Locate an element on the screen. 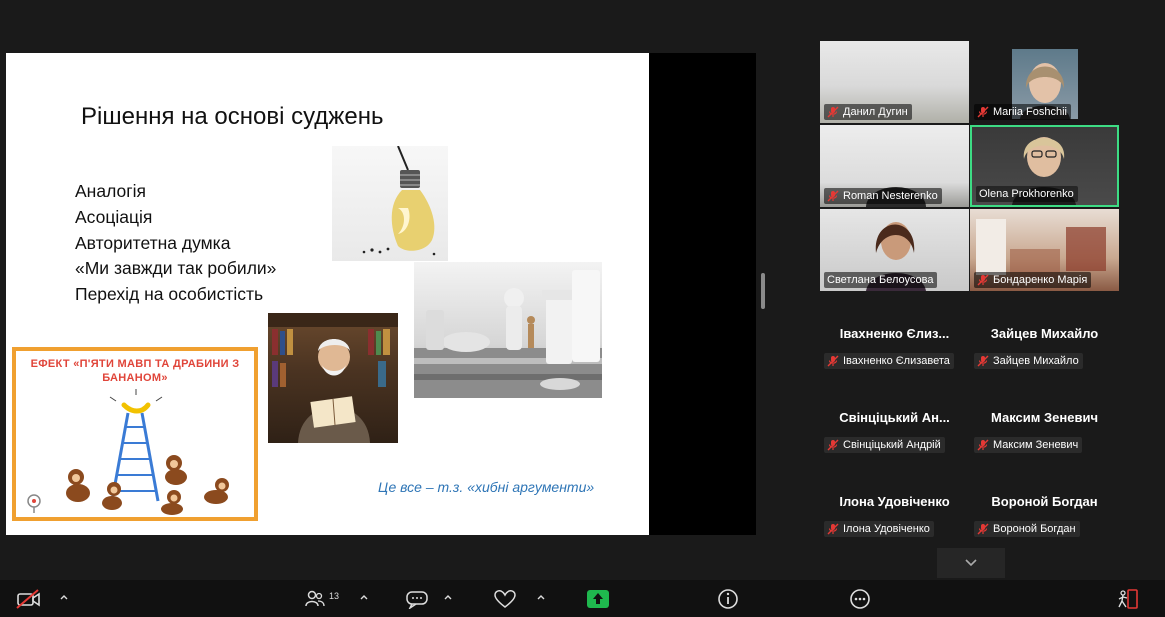 This screenshot has width=1165, height=617. participant-video-tile: Светлана Белоусова is located at coordinates (894, 250).